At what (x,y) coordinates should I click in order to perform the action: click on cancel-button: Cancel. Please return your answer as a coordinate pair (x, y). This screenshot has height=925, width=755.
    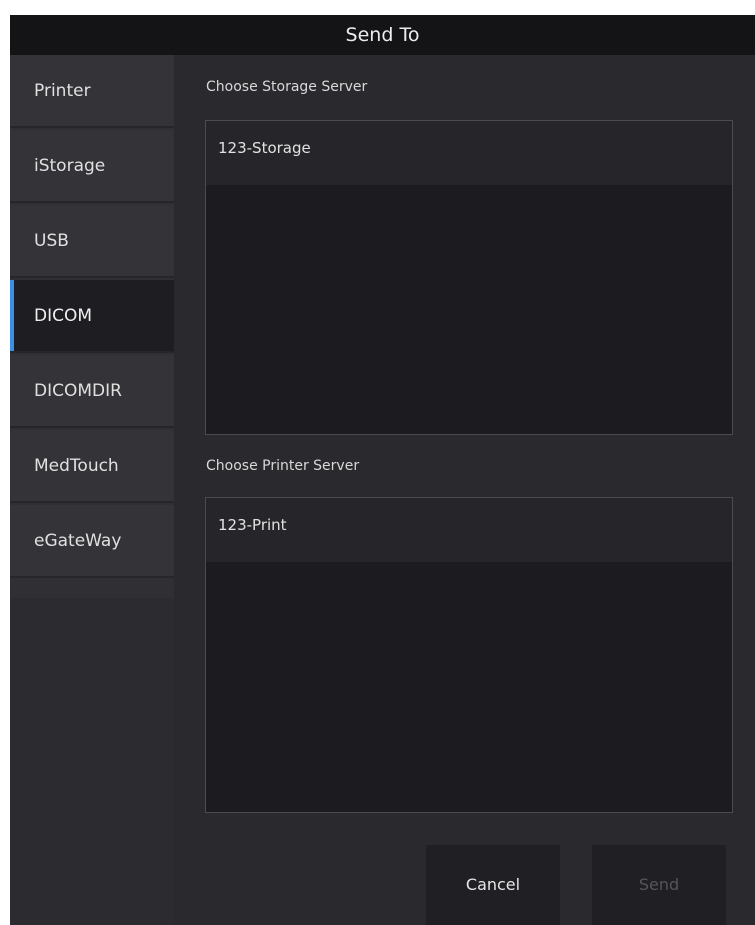
    Looking at the image, I should click on (493, 885).